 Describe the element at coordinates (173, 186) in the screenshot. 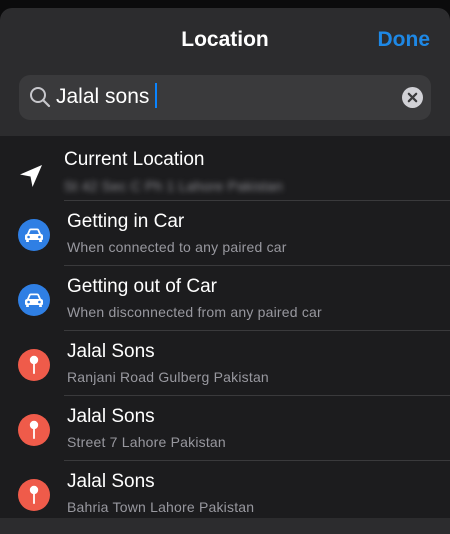

I see `list-item-subtitle: St 42 Sec C Ph 1 Lahore Pakistan` at that location.